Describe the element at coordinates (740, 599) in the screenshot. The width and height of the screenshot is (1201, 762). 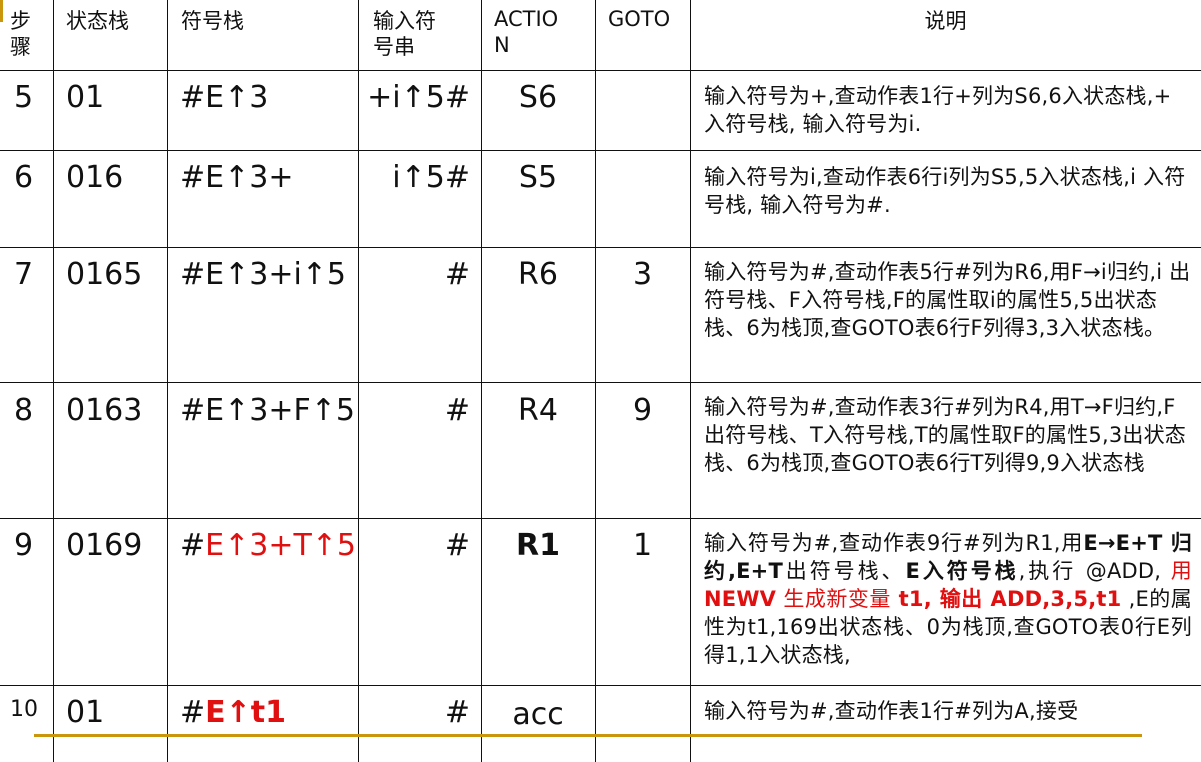
I see `description-segment: NEWV` at that location.